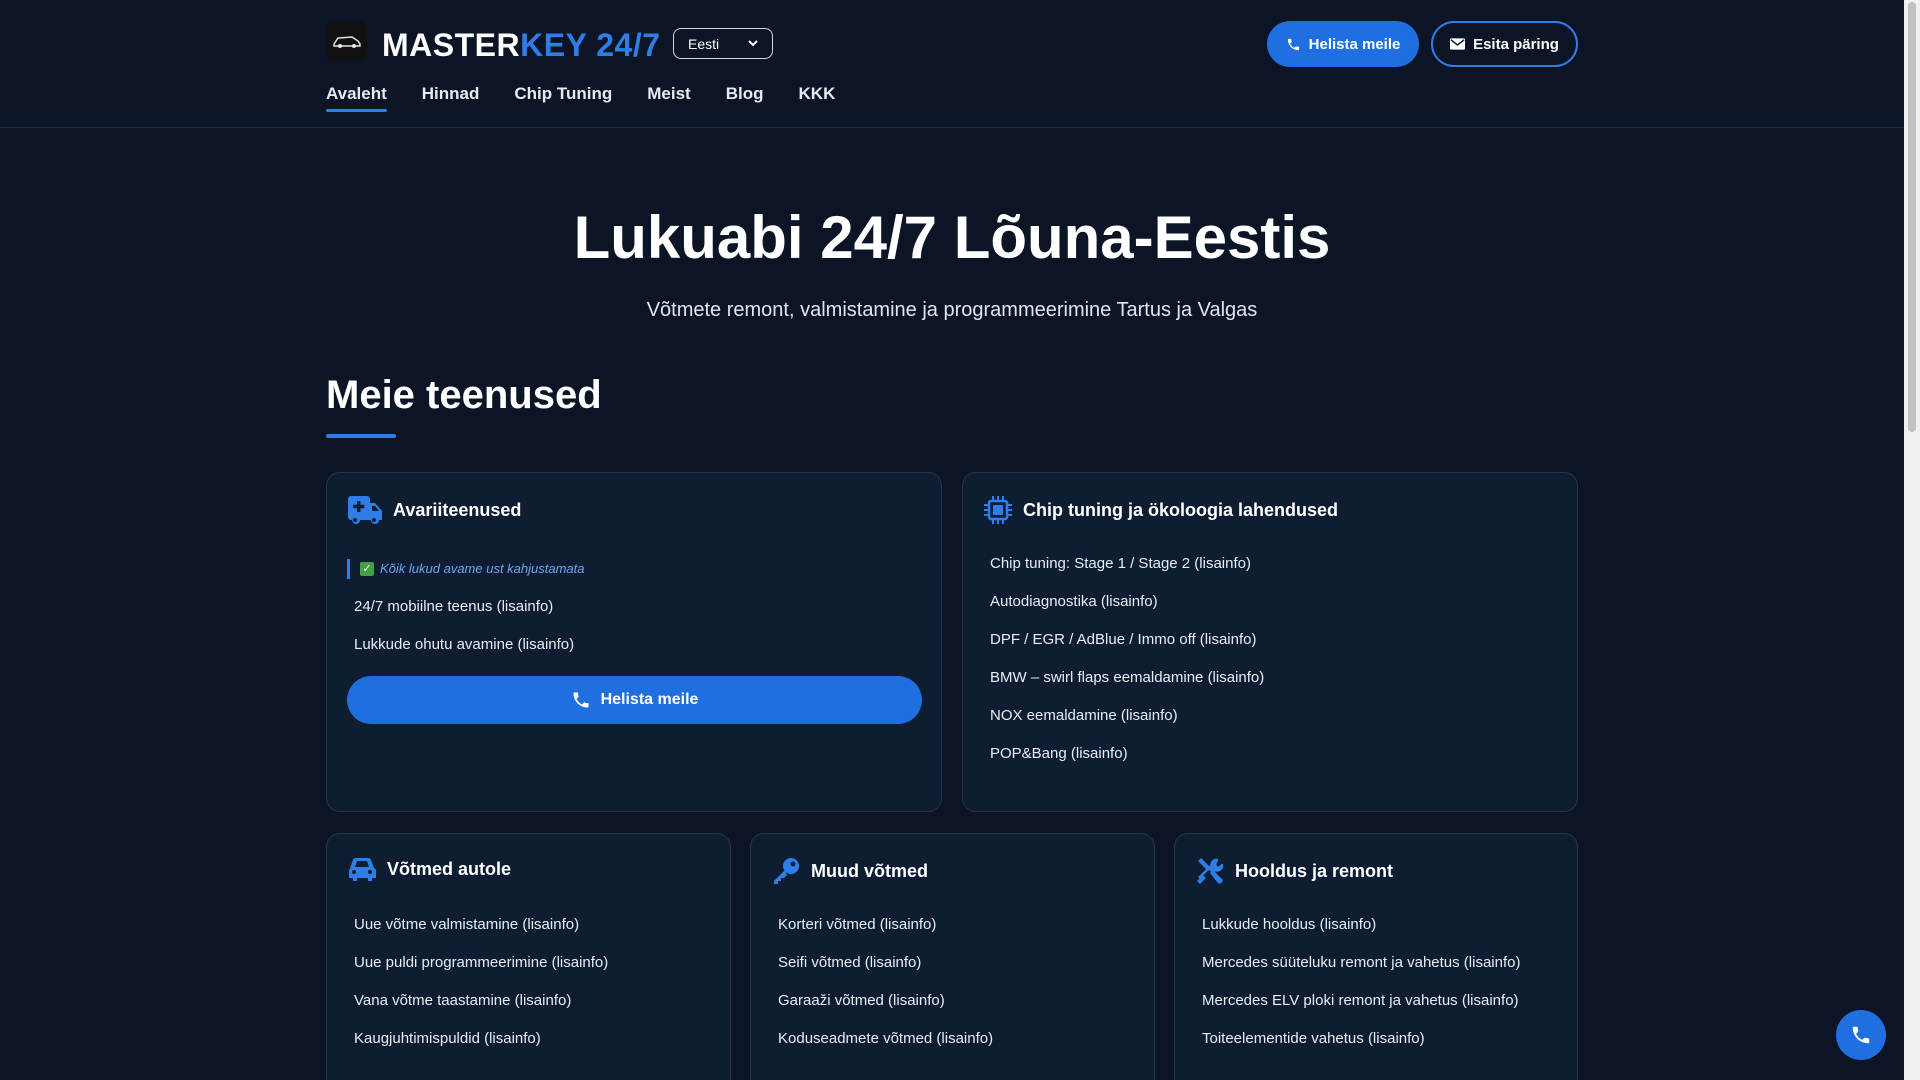 The width and height of the screenshot is (1920, 1080). What do you see at coordinates (1127, 716) in the screenshot?
I see `list-item: NOX eemaldamine (lisainfo)` at bounding box center [1127, 716].